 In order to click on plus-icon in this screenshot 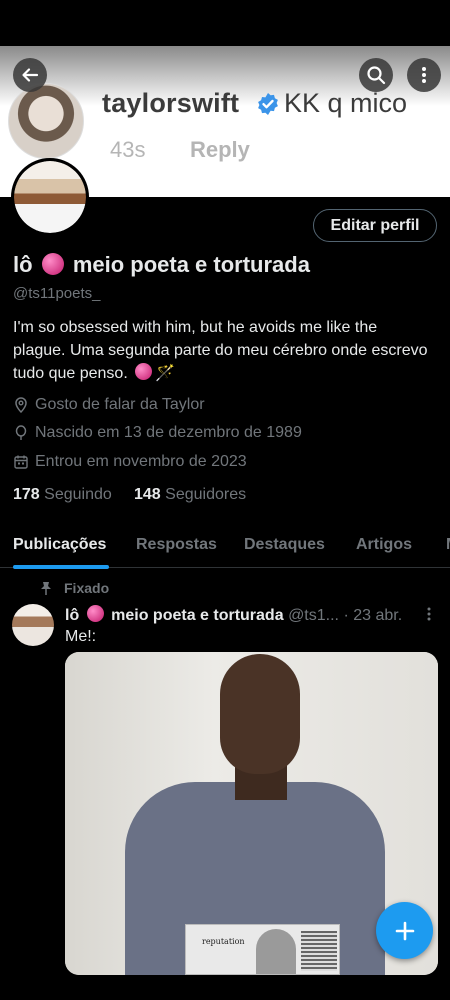, I will do `click(404, 930)`.